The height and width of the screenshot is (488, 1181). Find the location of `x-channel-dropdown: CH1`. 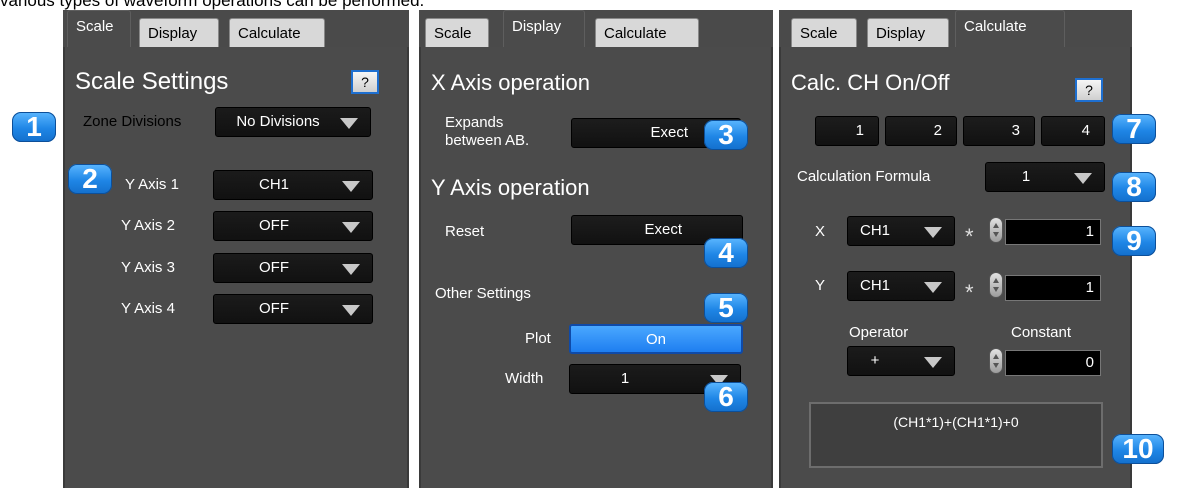

x-channel-dropdown: CH1 is located at coordinates (901, 231).